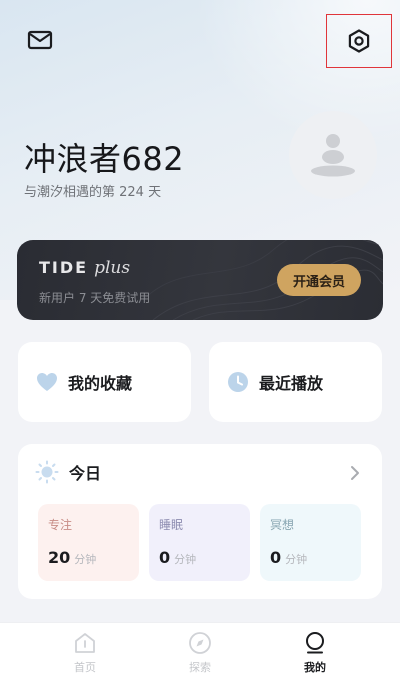  I want to click on tab-label: 我的, so click(315, 667).